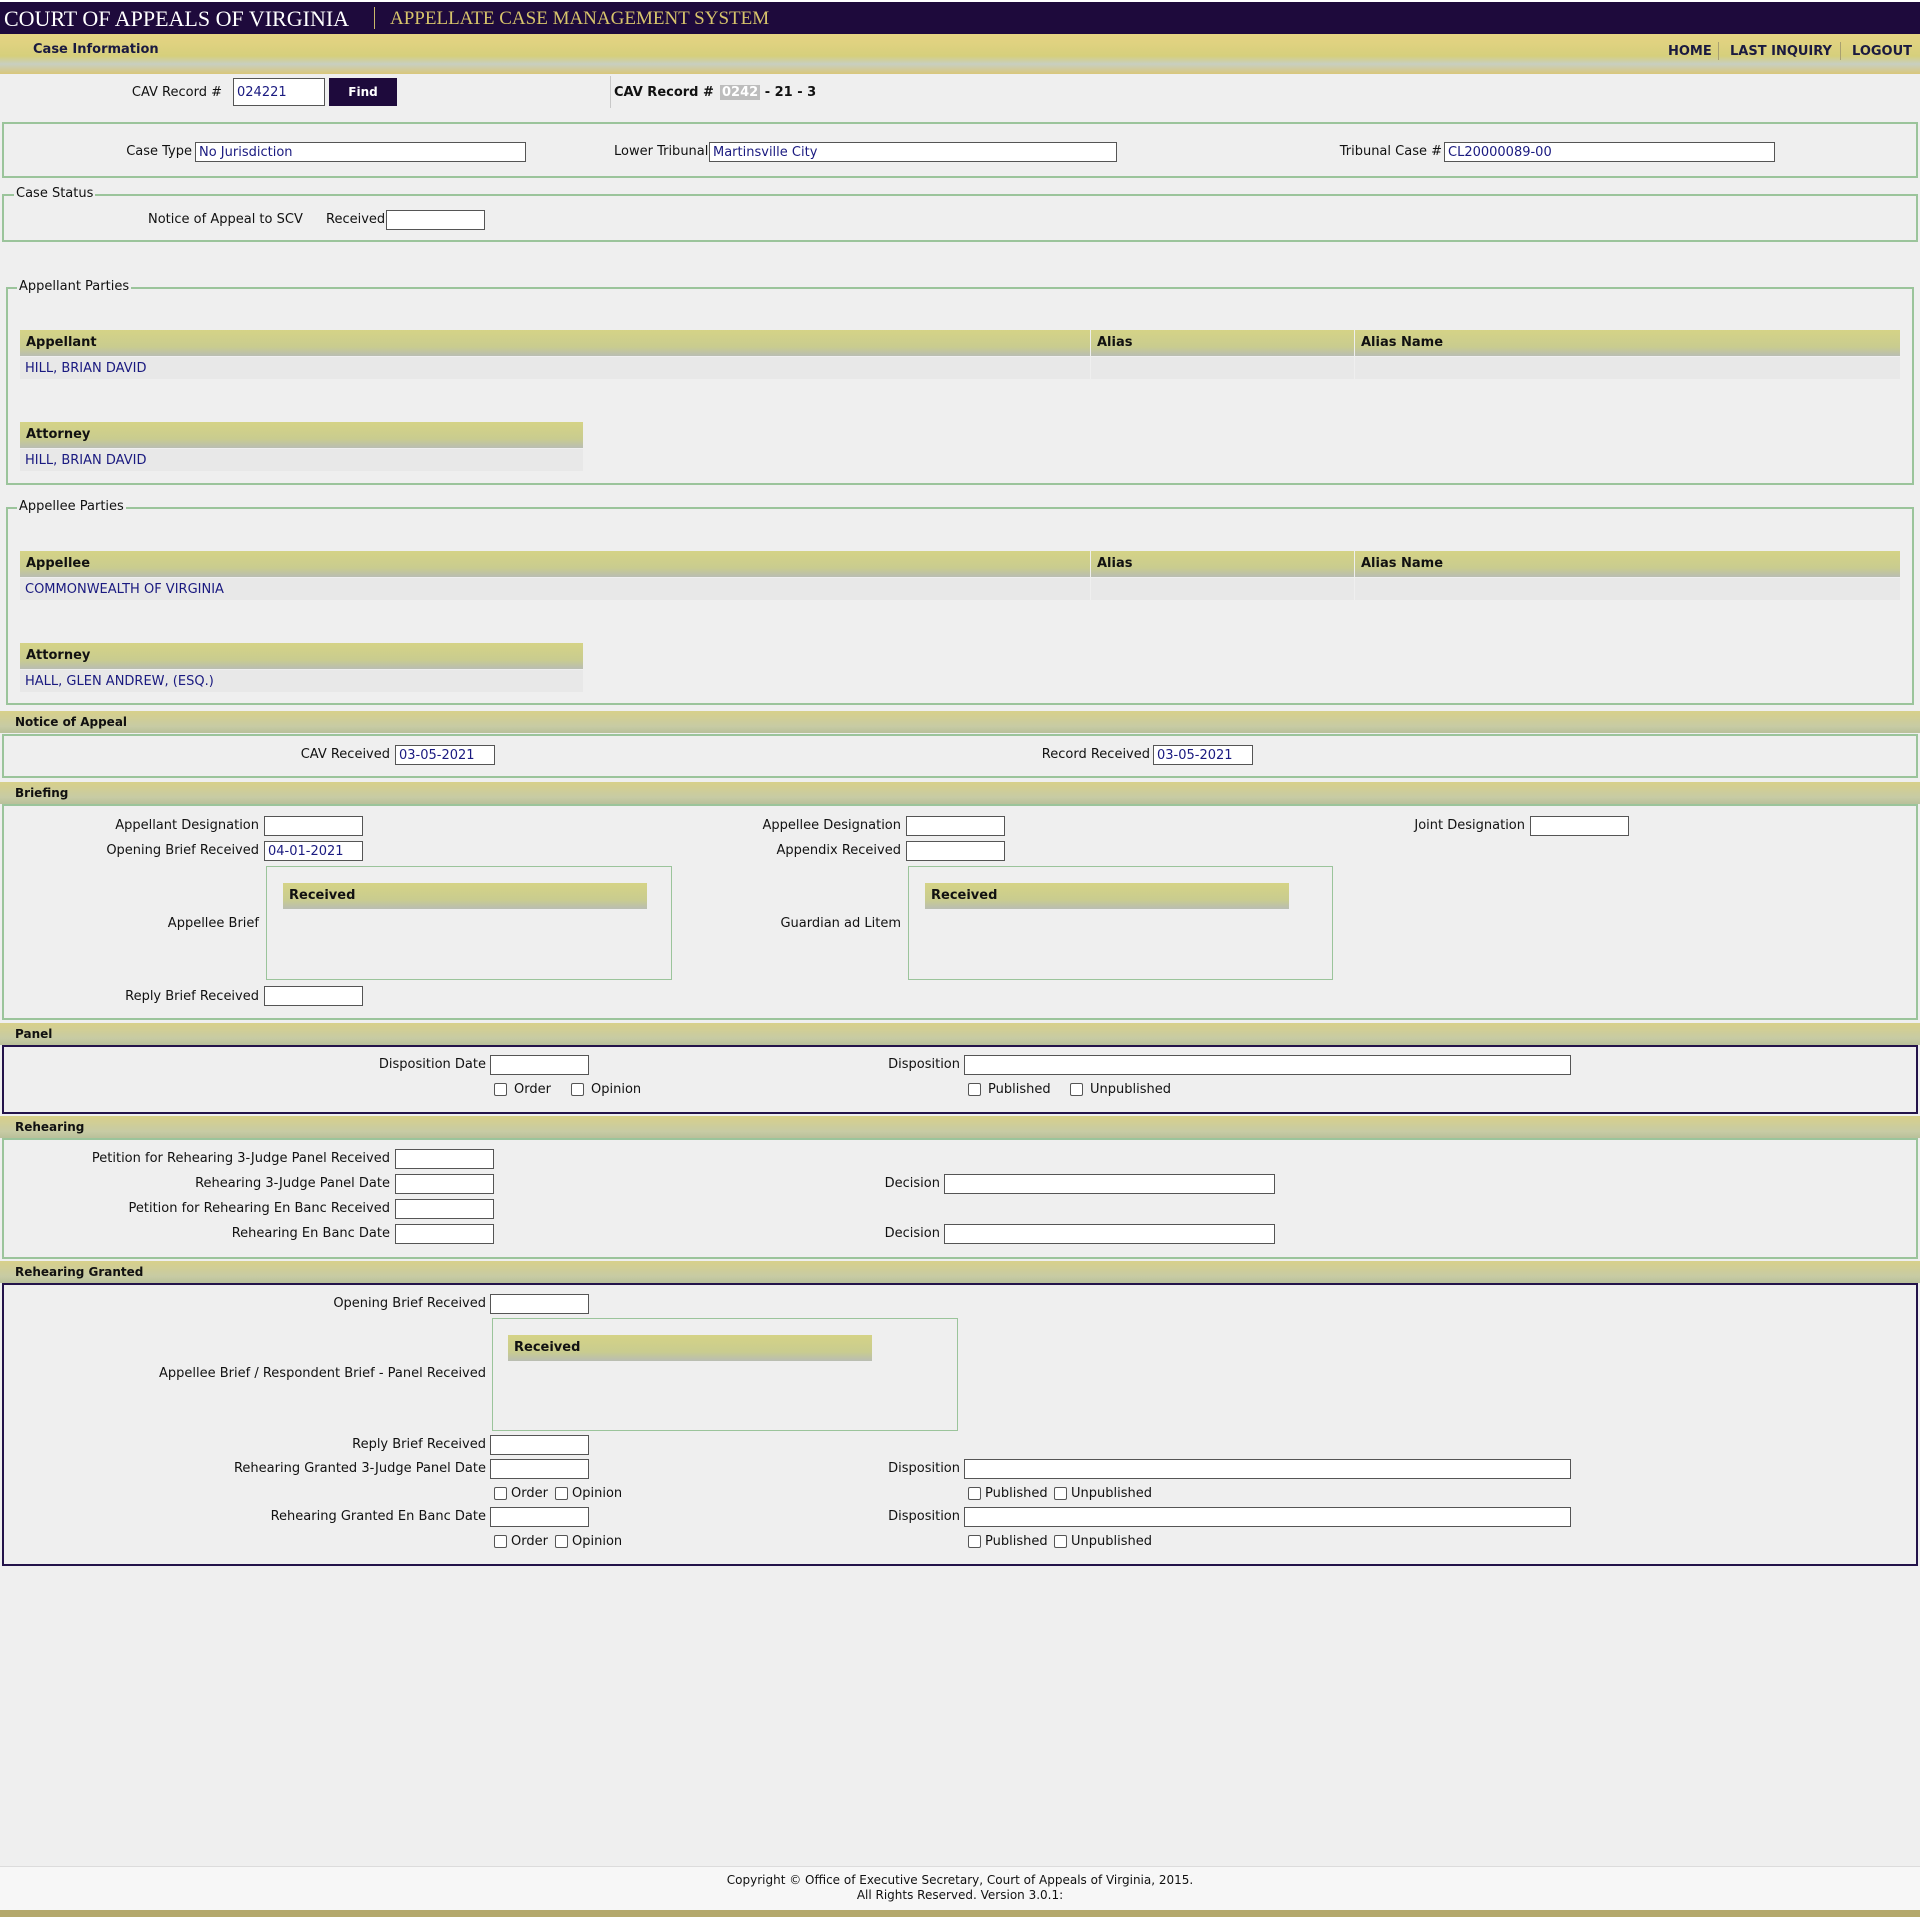 This screenshot has width=1920, height=1917. Describe the element at coordinates (1267, 1065) in the screenshot. I see `disposition-field` at that location.